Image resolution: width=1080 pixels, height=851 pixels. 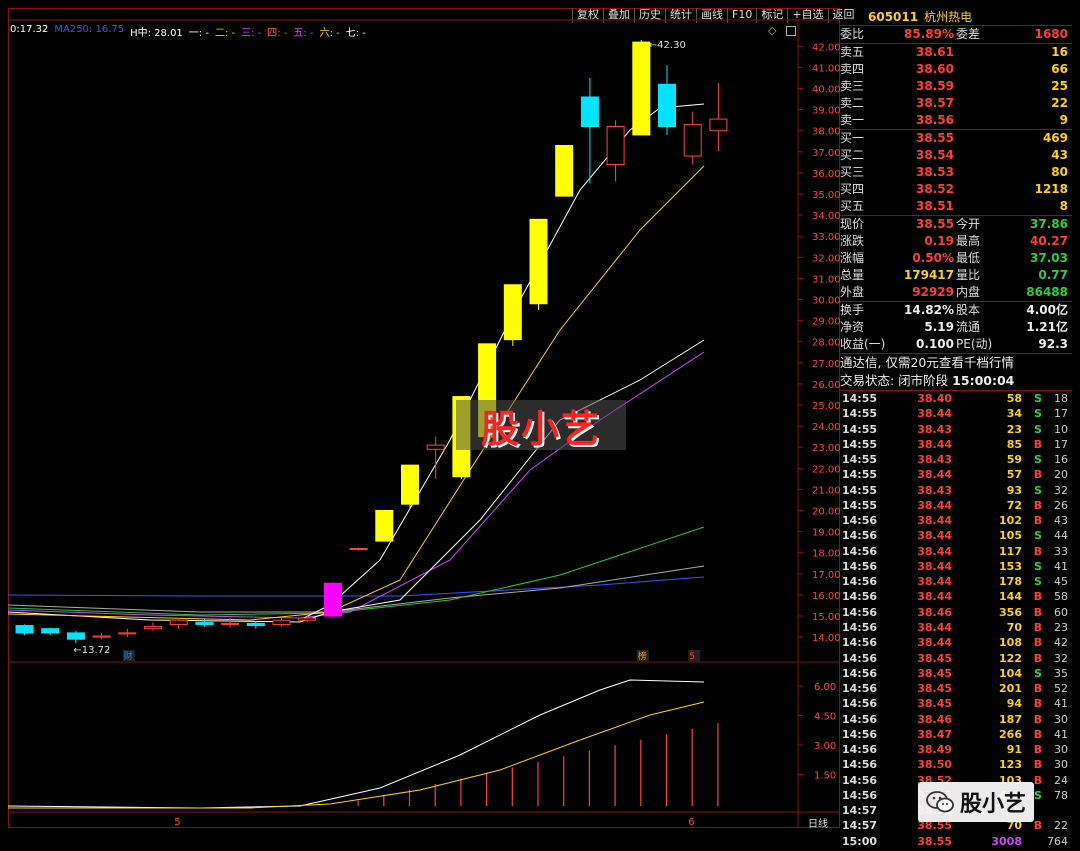 I want to click on price-tick-label: 15.00, so click(x=826, y=617).